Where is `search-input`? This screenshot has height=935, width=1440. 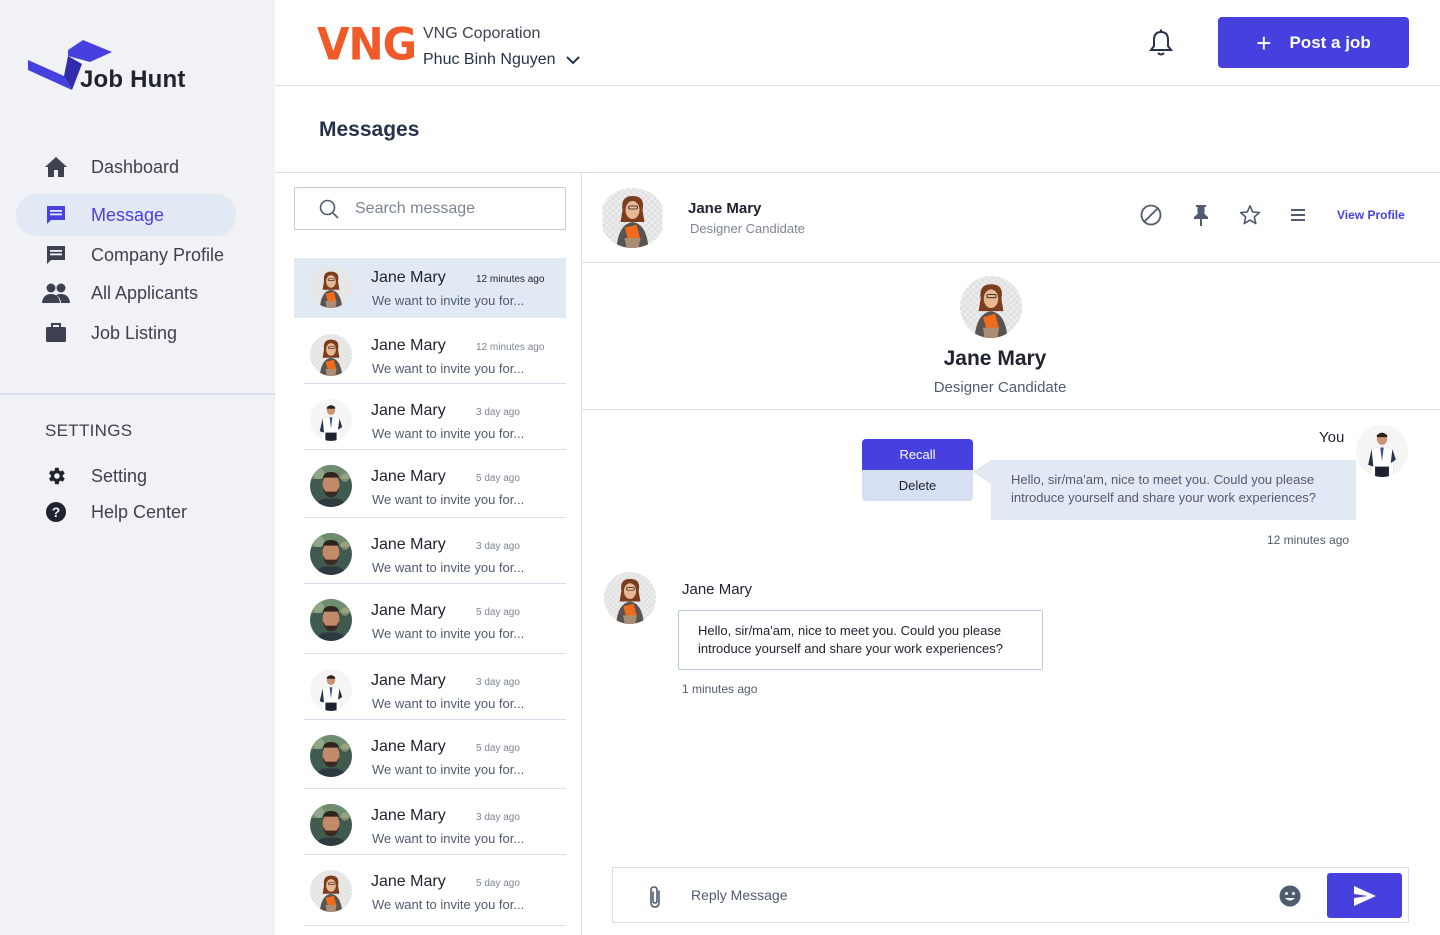
search-input is located at coordinates (455, 208).